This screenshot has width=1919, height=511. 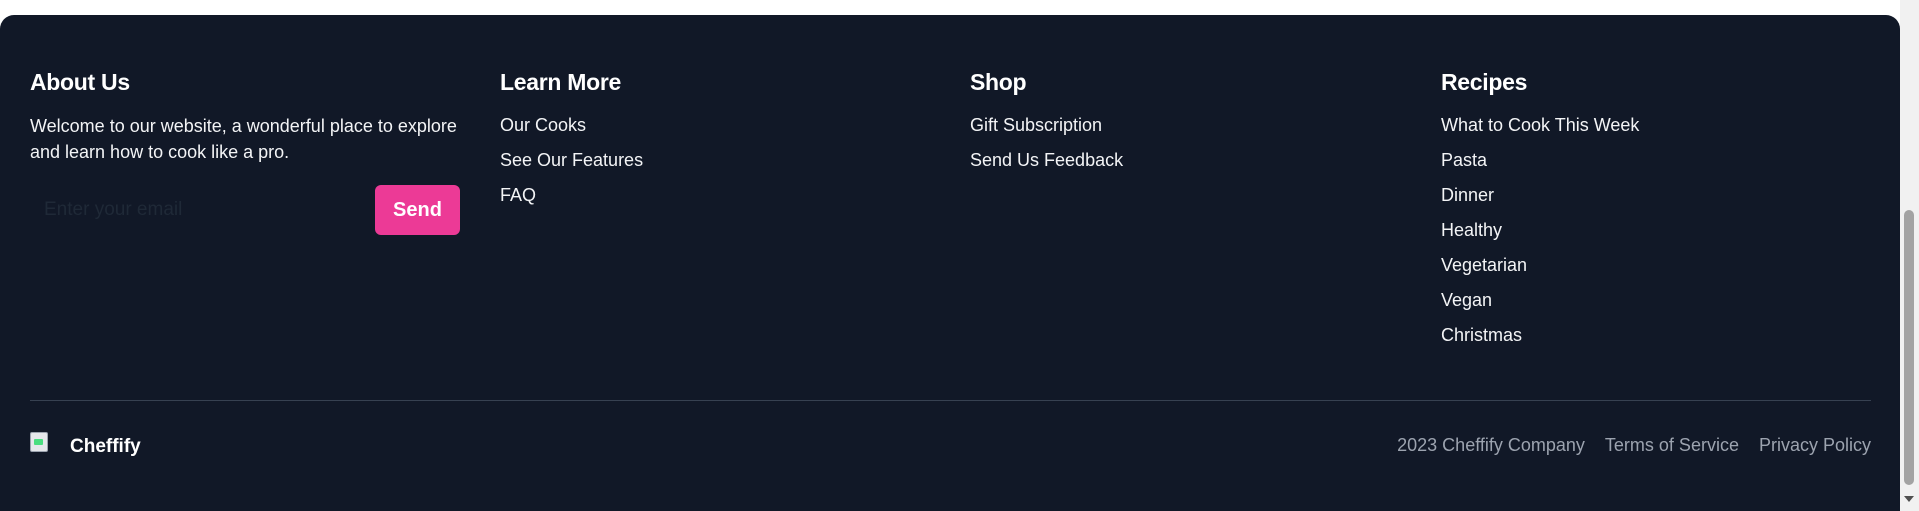 I want to click on footer-divider, so click(x=950, y=400).